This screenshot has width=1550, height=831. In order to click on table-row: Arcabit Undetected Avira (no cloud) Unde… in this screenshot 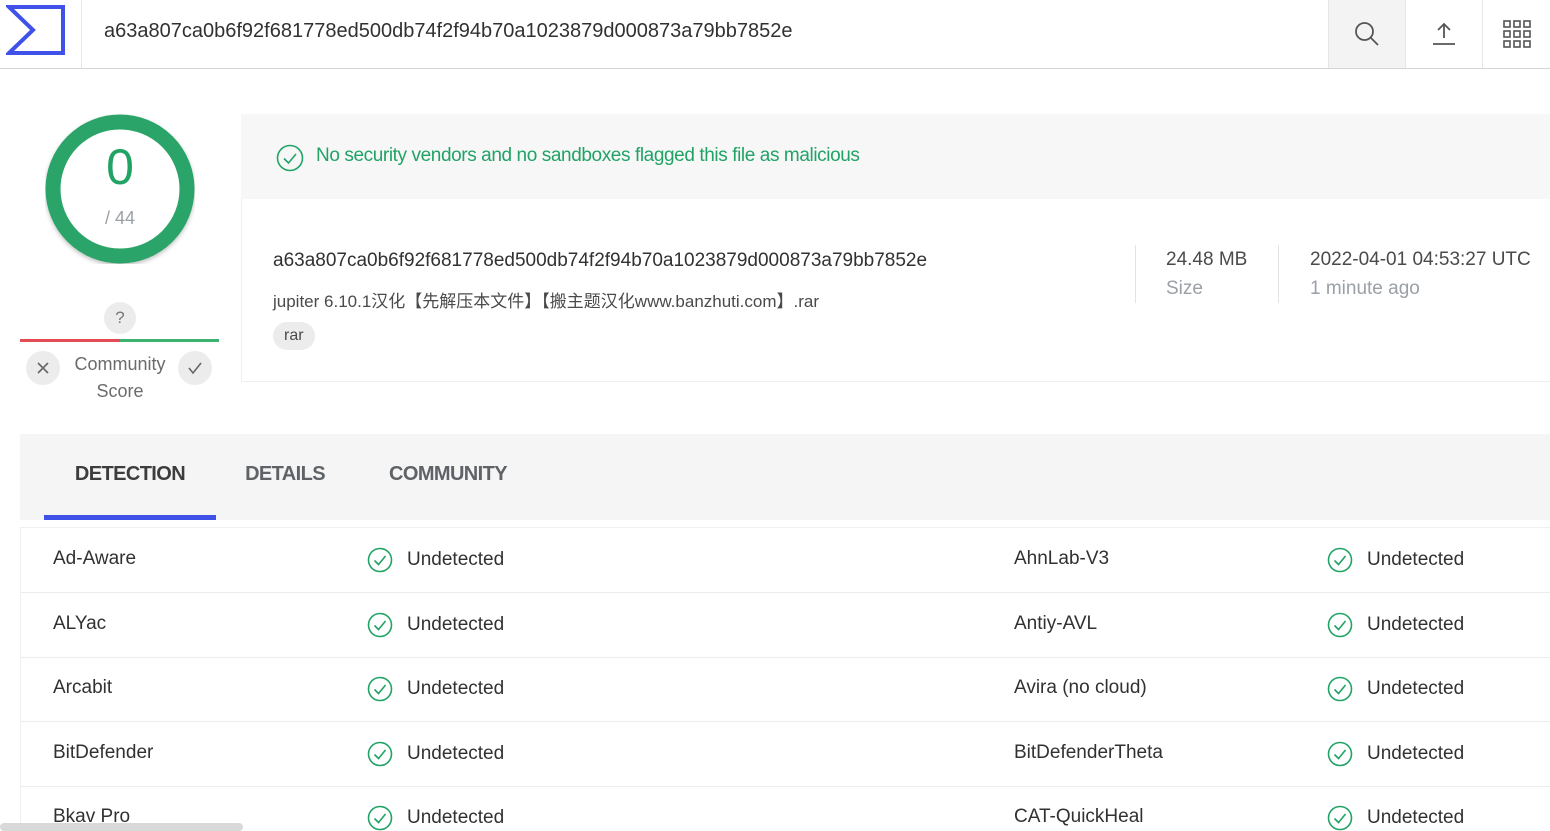, I will do `click(785, 689)`.